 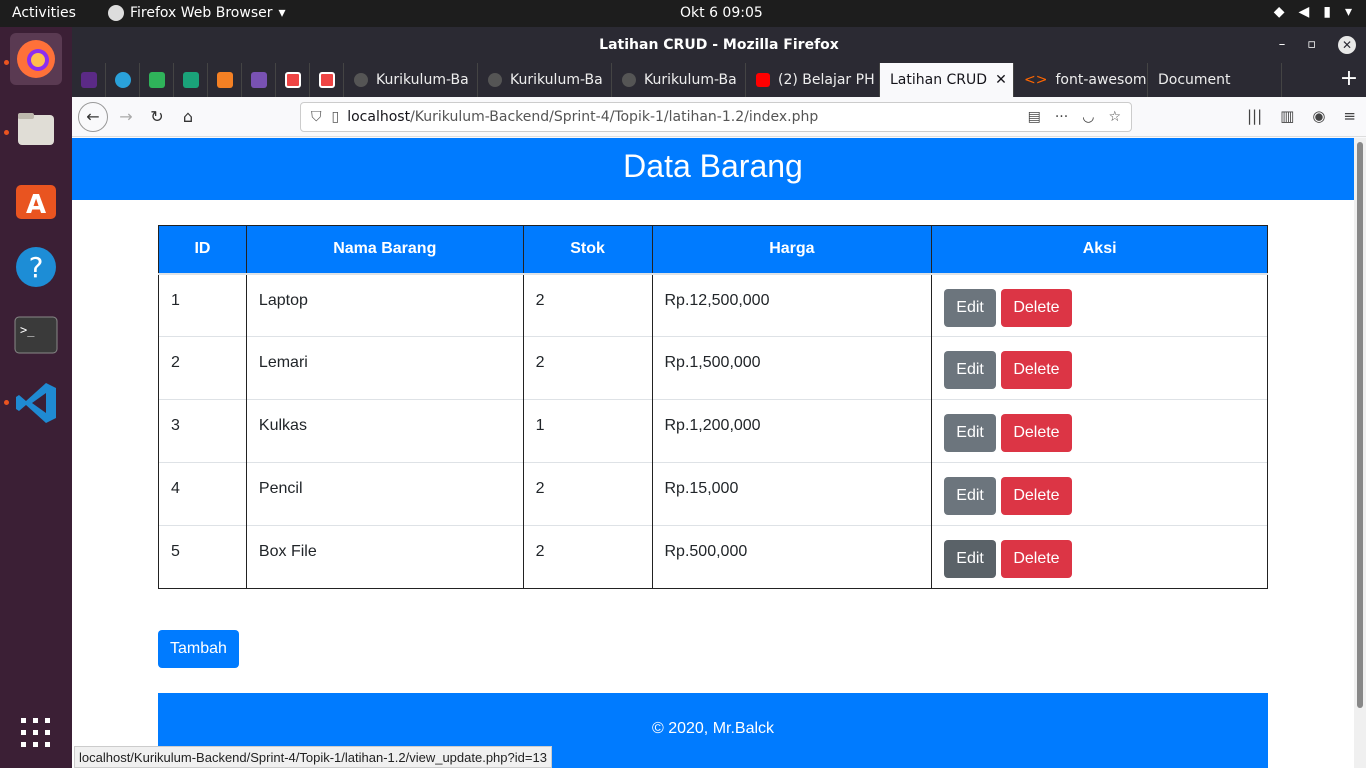 What do you see at coordinates (690, 80) in the screenshot?
I see `tab-label: Kurikulum-Ba` at bounding box center [690, 80].